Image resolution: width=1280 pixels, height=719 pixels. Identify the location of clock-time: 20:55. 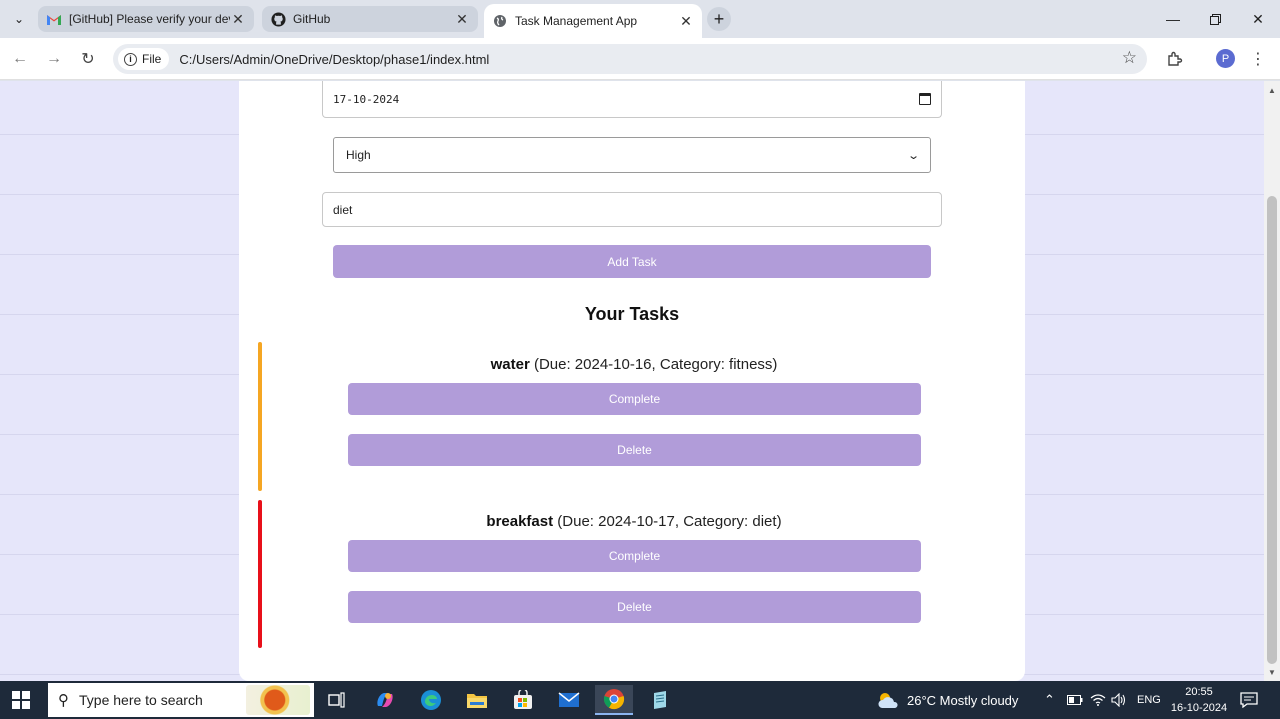
(1199, 692).